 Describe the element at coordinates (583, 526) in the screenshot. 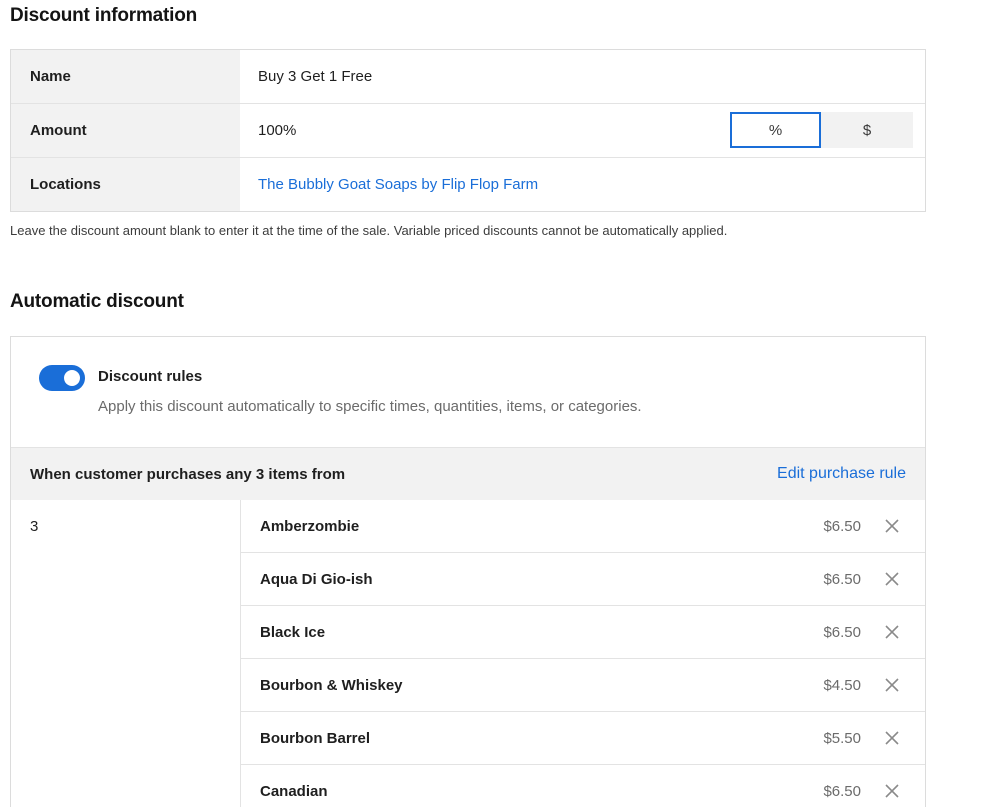

I see `list-item: Amberzombie $6.50` at that location.